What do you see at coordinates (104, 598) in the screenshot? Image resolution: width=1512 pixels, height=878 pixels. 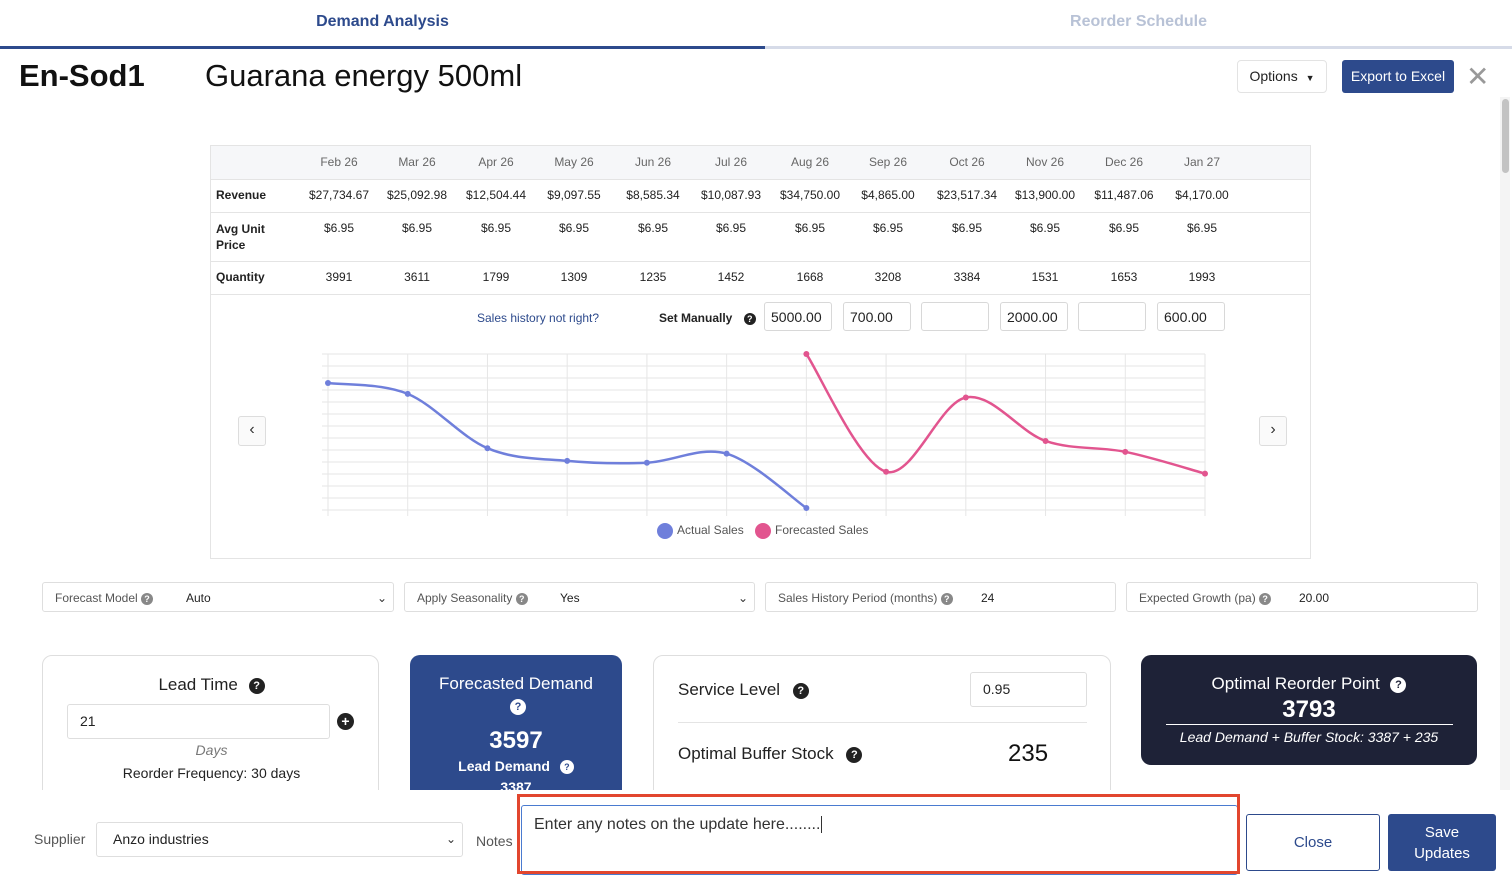 I see `forecast-model-label: Forecast Model ?` at bounding box center [104, 598].